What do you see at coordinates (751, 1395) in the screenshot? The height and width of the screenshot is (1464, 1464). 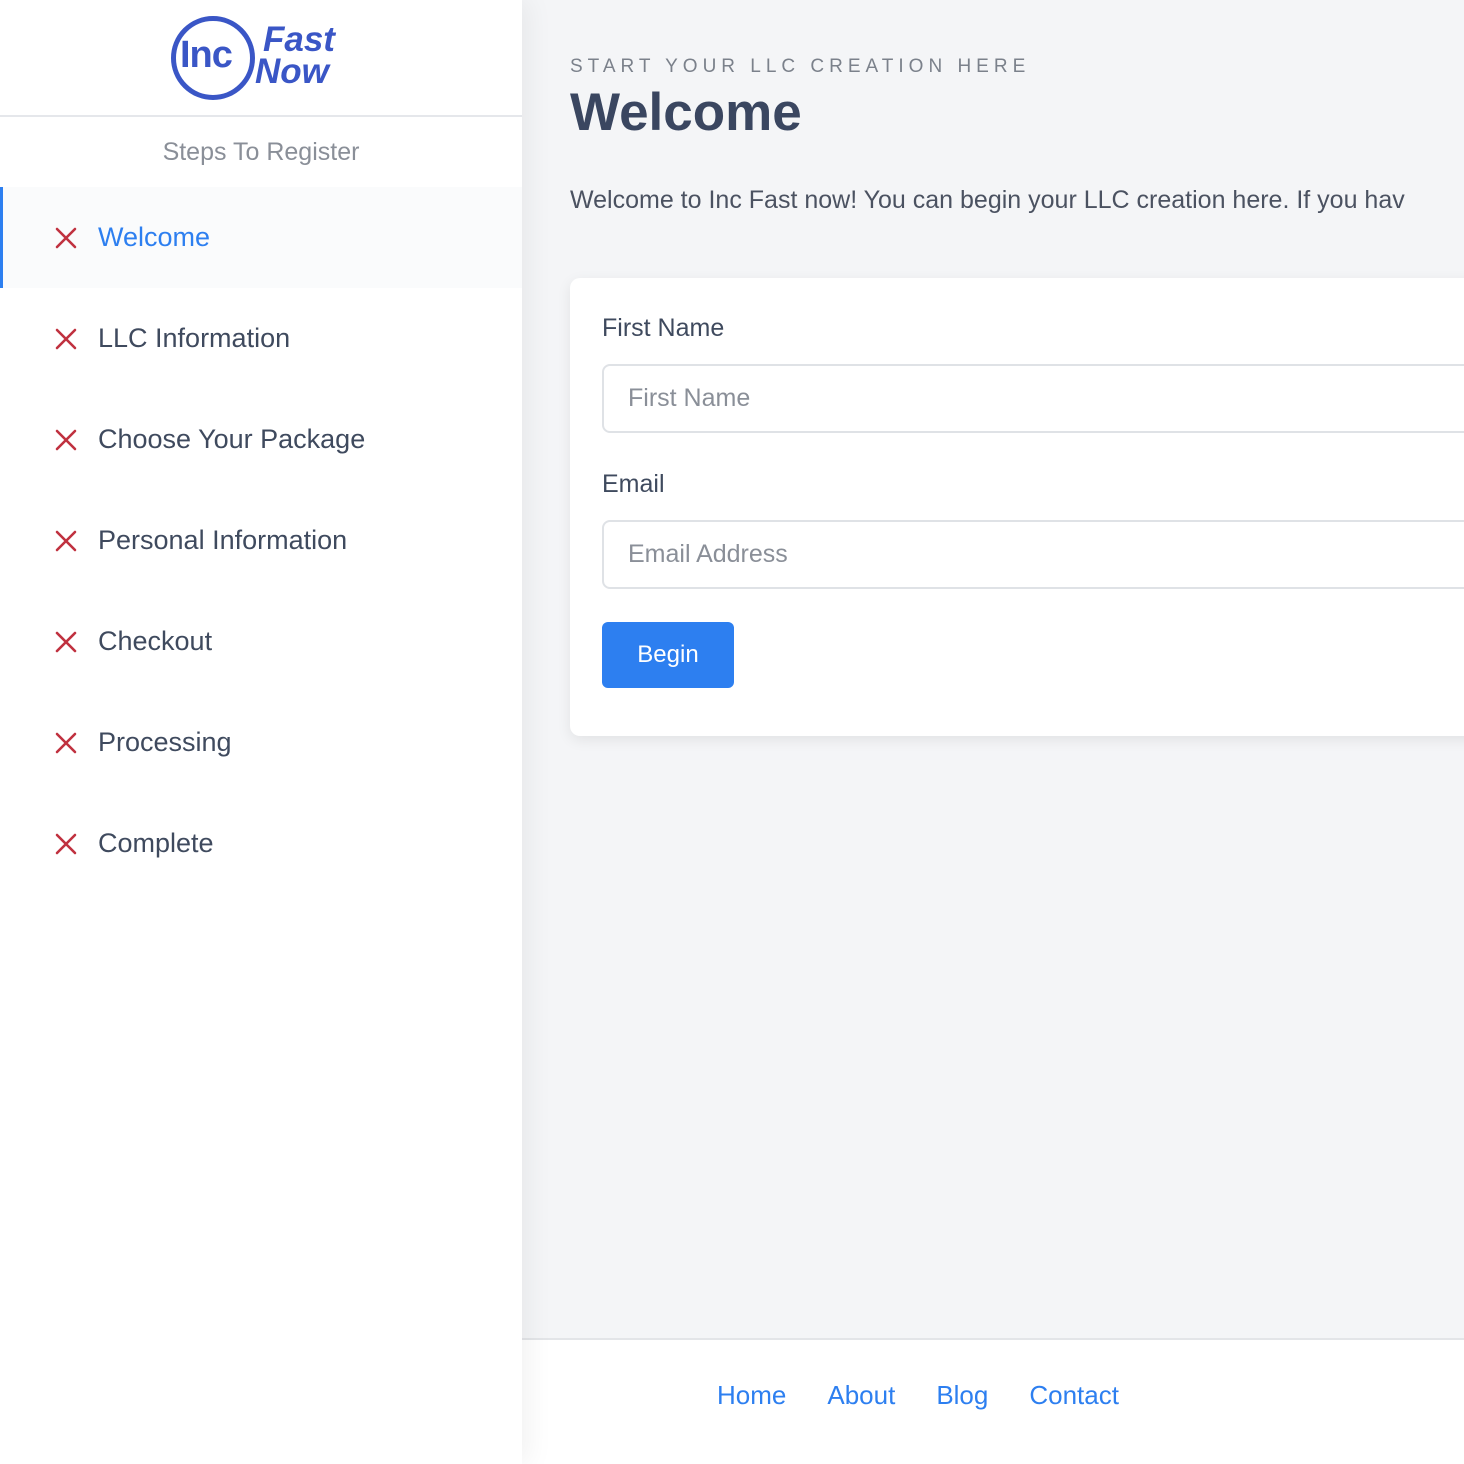 I see `footer-link-home: Home` at bounding box center [751, 1395].